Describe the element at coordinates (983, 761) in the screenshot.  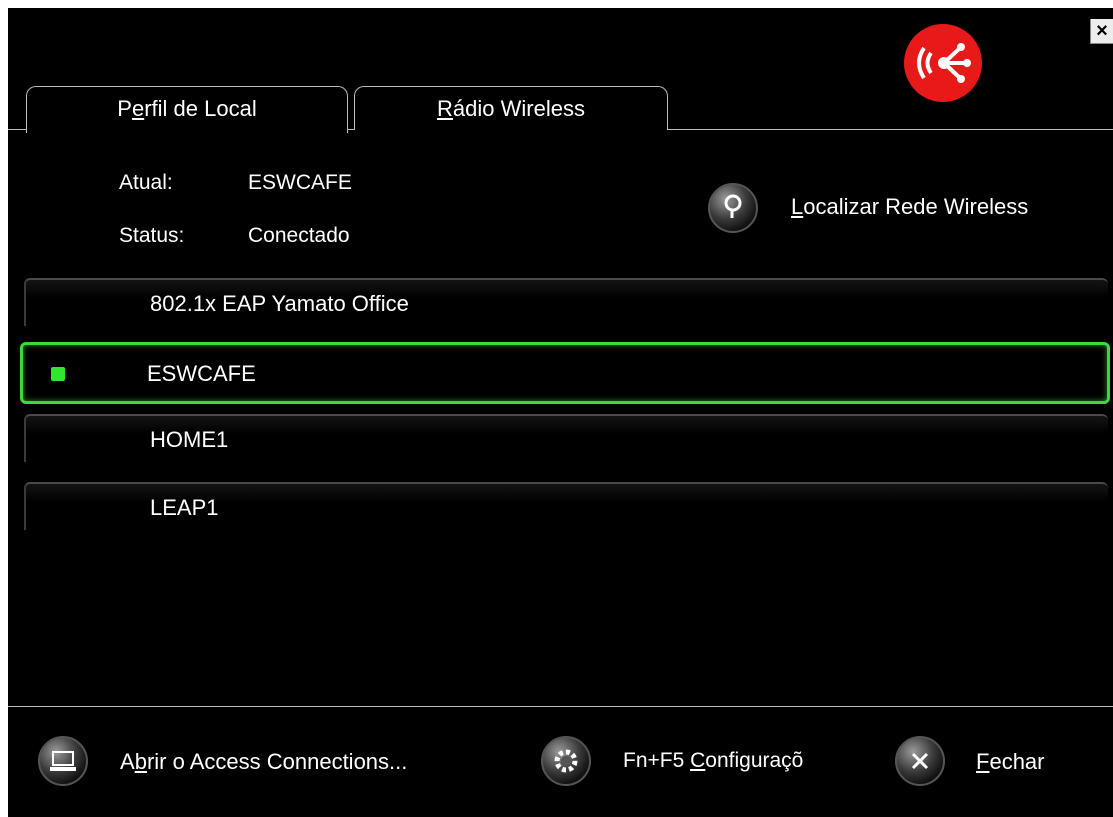
I see `close-accel: F` at that location.